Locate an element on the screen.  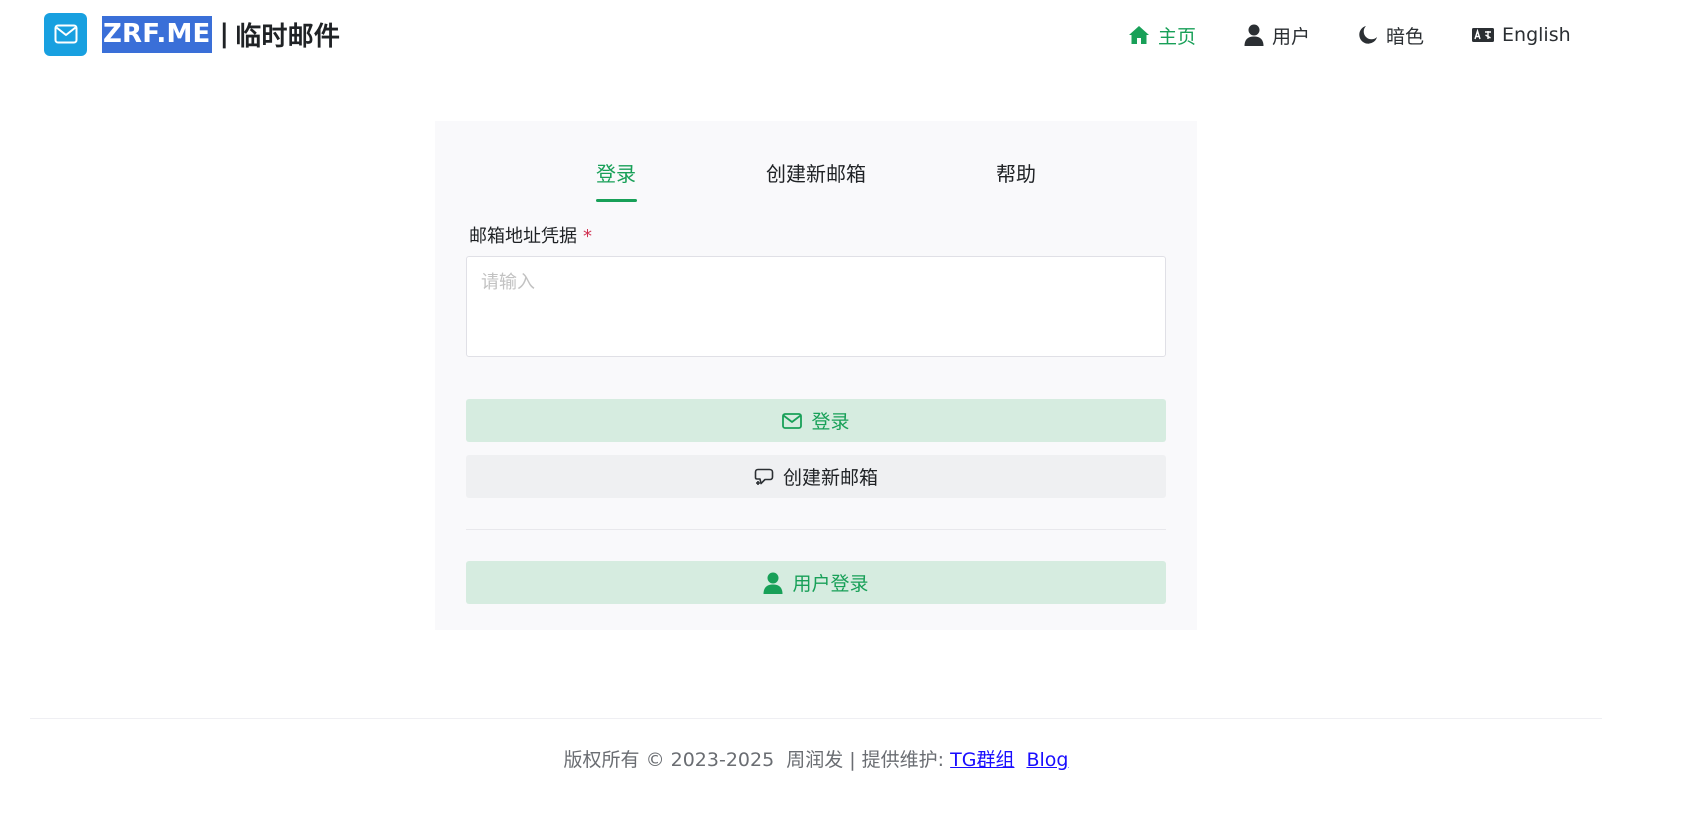
nav-item-user: 用户 is located at coordinates (1277, 35).